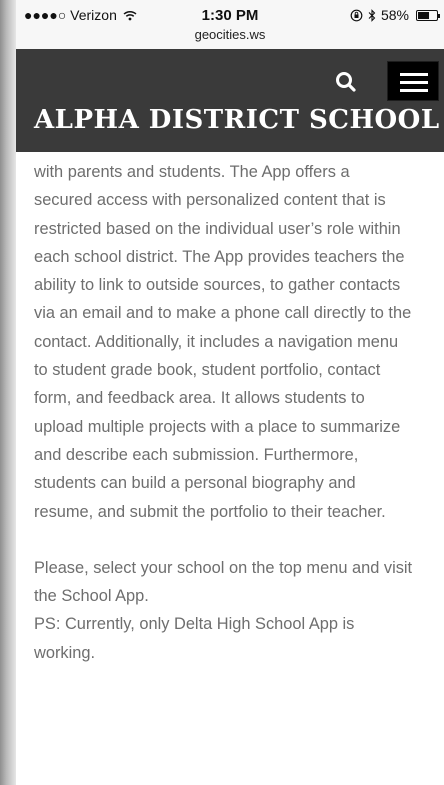  I want to click on status-right: 58%, so click(395, 15).